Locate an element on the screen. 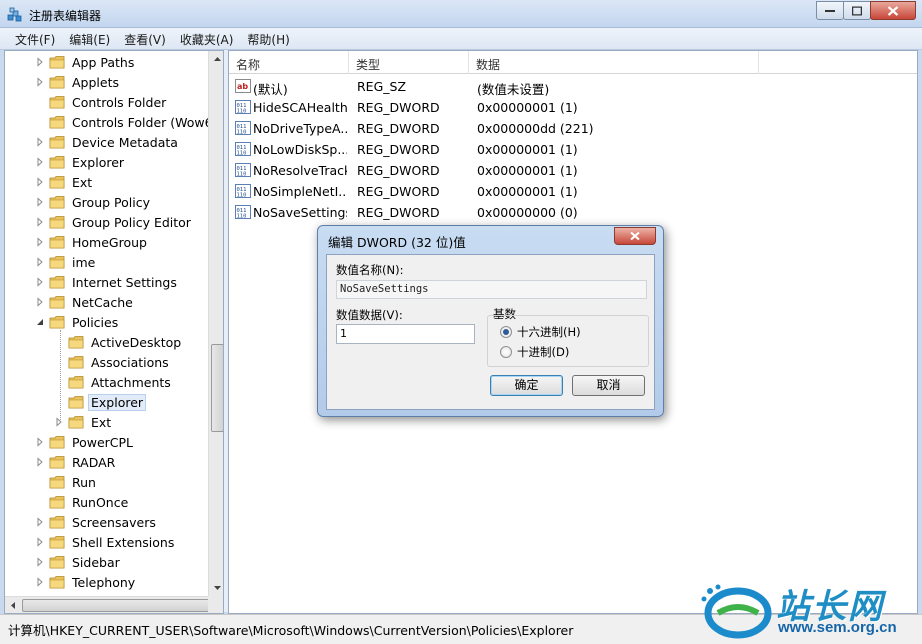  value-data-input: 1 is located at coordinates (405, 334).